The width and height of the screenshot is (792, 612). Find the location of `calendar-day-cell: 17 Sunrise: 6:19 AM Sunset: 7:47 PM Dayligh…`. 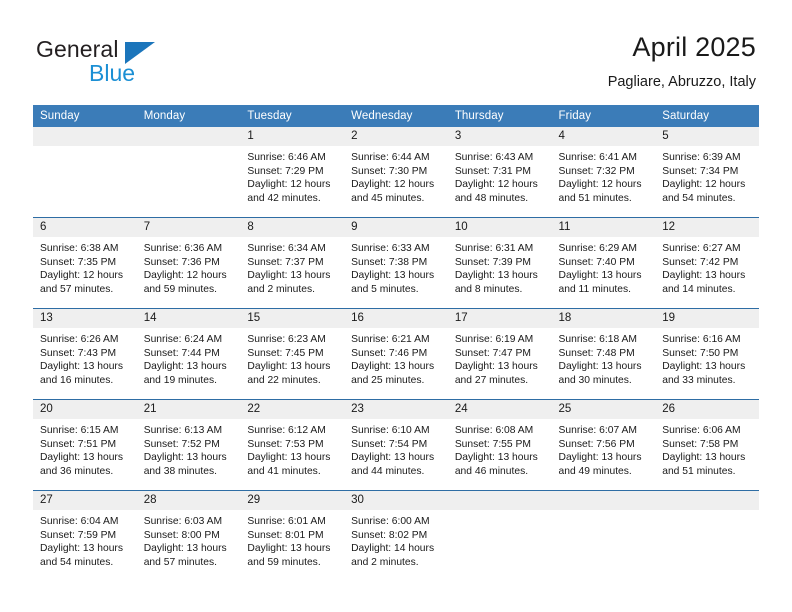

calendar-day-cell: 17 Sunrise: 6:19 AM Sunset: 7:47 PM Dayligh… is located at coordinates (499, 354).